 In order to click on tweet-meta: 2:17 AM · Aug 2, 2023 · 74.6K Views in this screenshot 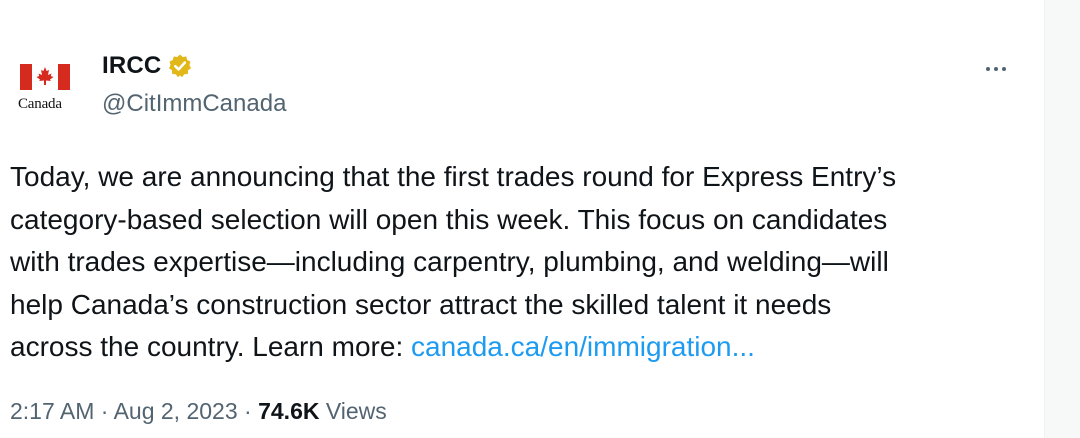, I will do `click(198, 411)`.